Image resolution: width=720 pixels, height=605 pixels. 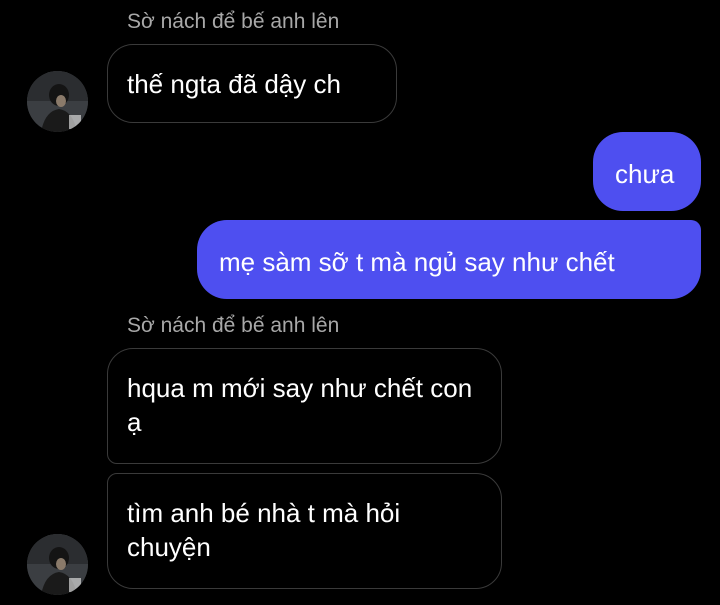 I want to click on outgoing-message-bubble: chưa, so click(x=647, y=171).